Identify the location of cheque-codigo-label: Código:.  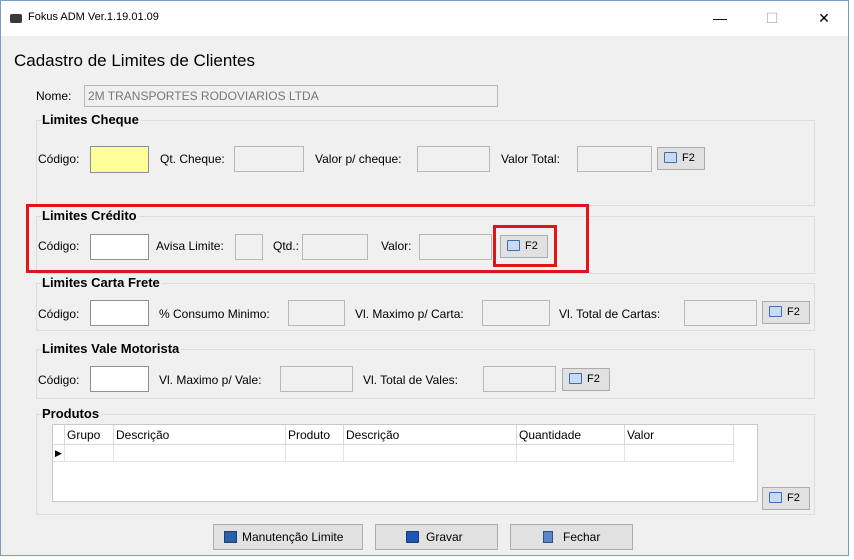
(59, 159).